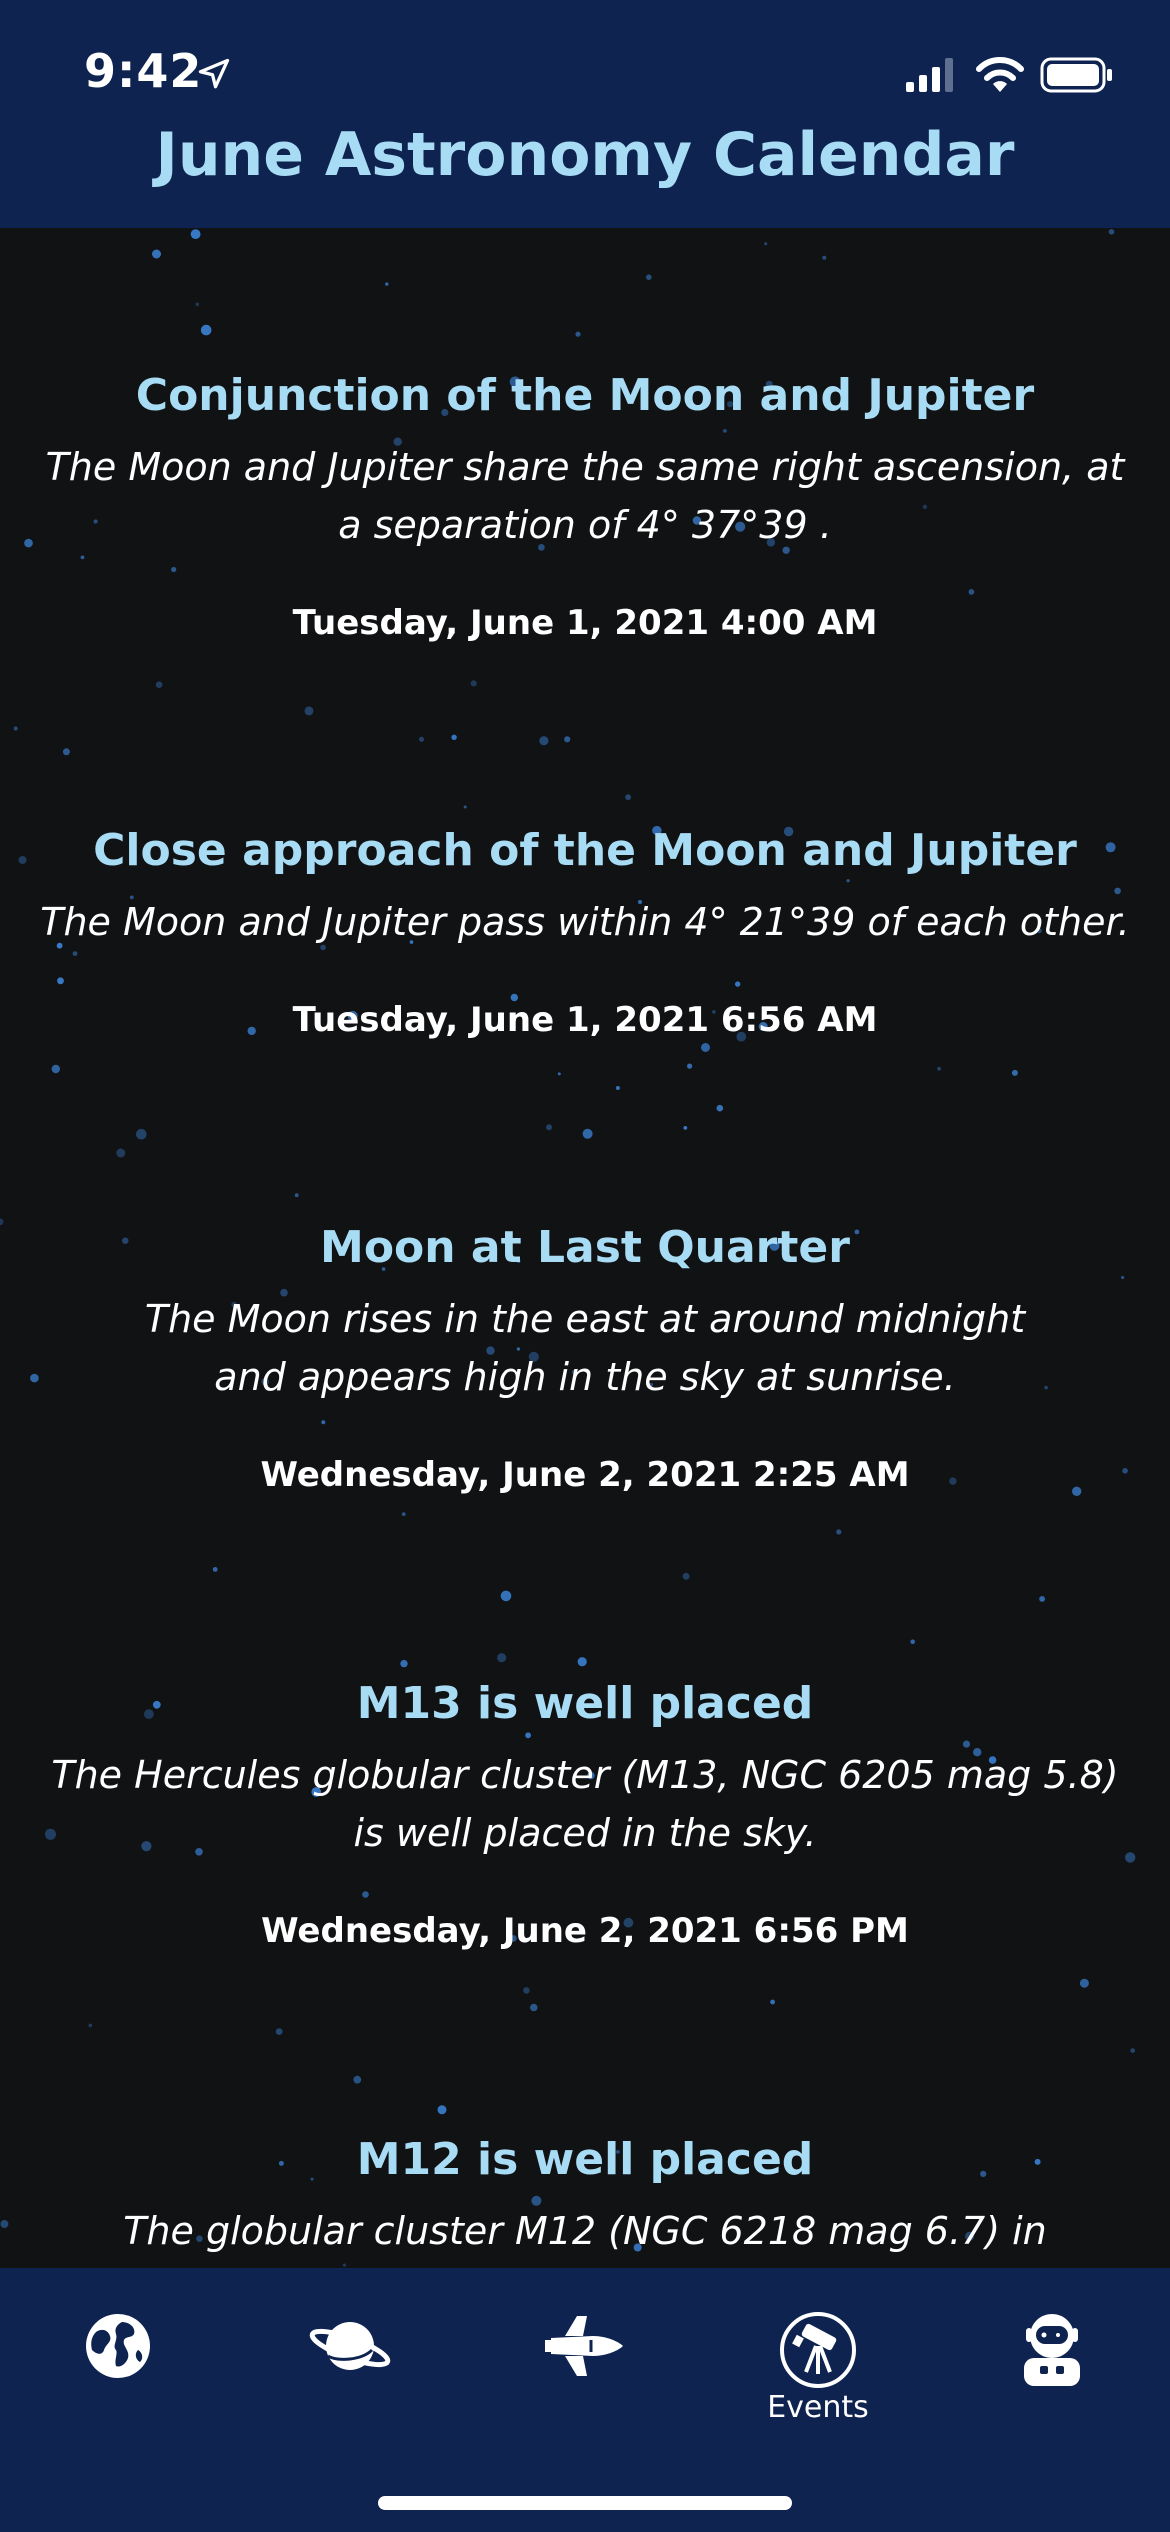  What do you see at coordinates (214, 73) in the screenshot?
I see `location-arrow-icon` at bounding box center [214, 73].